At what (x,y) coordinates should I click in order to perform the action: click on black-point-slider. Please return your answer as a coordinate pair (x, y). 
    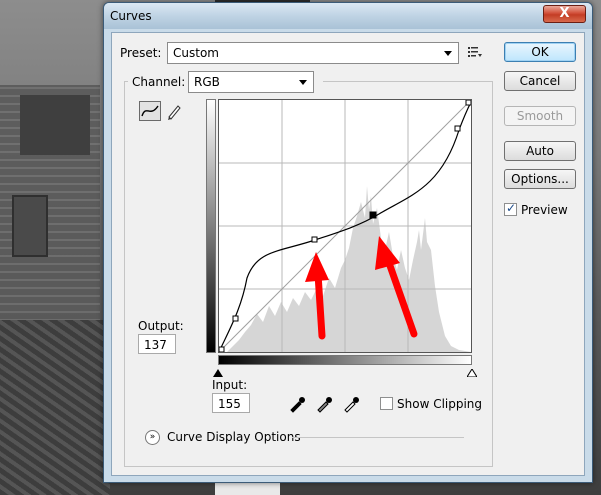
    Looking at the image, I should click on (218, 371).